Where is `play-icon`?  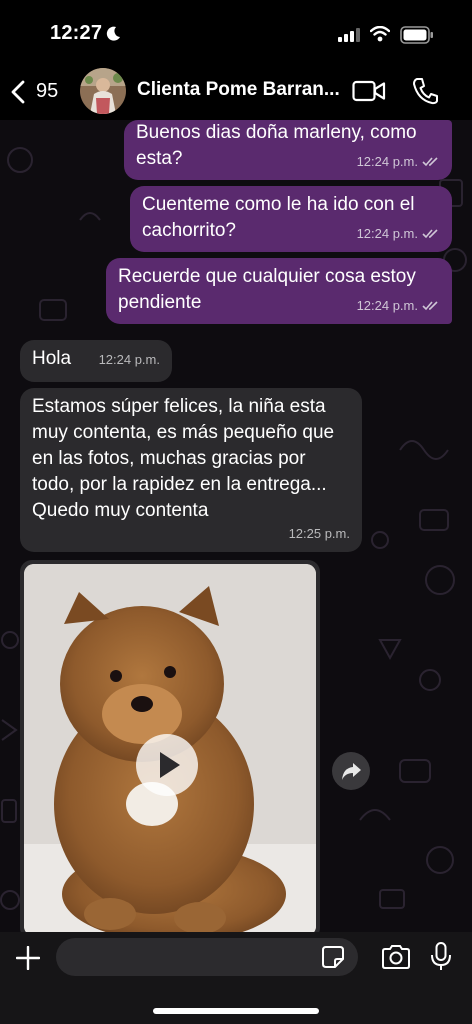
play-icon is located at coordinates (167, 765).